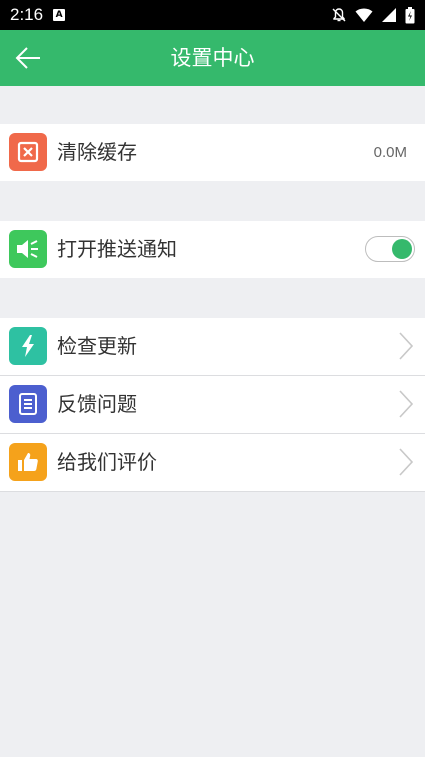 This screenshot has height=757, width=425. What do you see at coordinates (212, 346) in the screenshot?
I see `check-update-row: 检查更新` at bounding box center [212, 346].